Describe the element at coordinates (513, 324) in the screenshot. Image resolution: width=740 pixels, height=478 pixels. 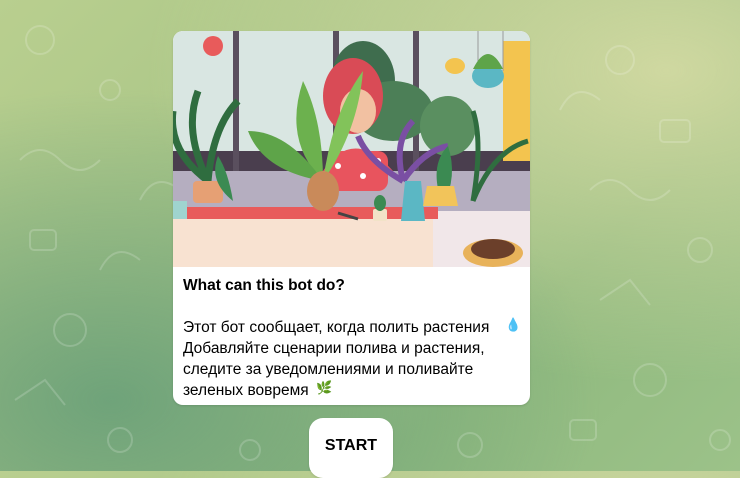
I see `watering-emoji: 💧` at that location.